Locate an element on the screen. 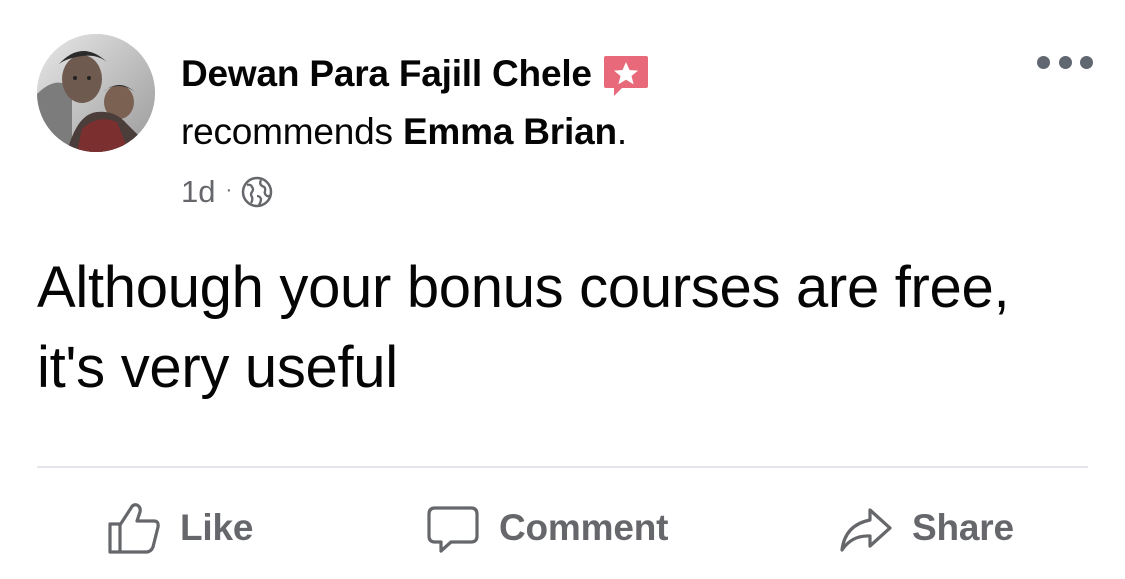 This screenshot has width=1125, height=579. thumbs-up-icon is located at coordinates (134, 528).